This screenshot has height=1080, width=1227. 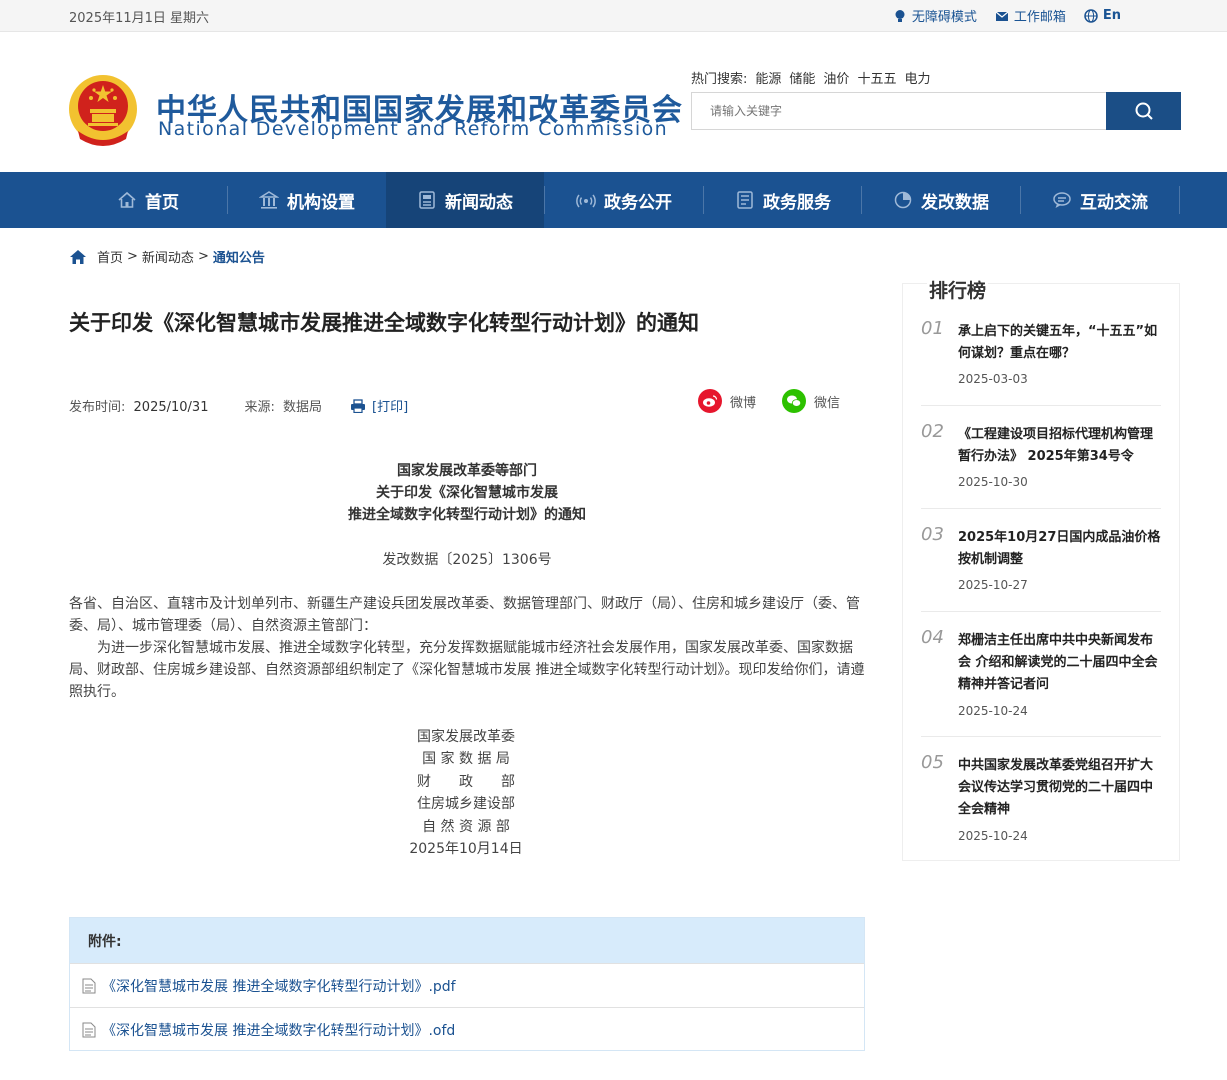 I want to click on nav-item-news: 新闻动态, so click(x=465, y=200).